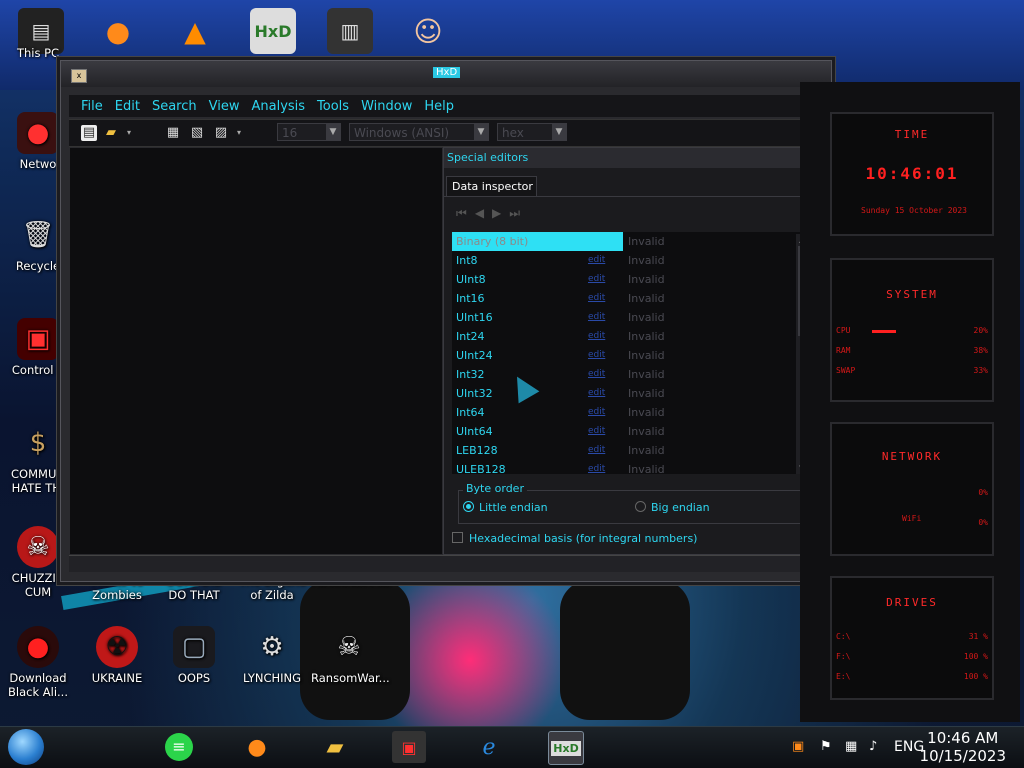 The width and height of the screenshot is (1024, 768). I want to click on big-endian-radio: Big endian, so click(672, 507).